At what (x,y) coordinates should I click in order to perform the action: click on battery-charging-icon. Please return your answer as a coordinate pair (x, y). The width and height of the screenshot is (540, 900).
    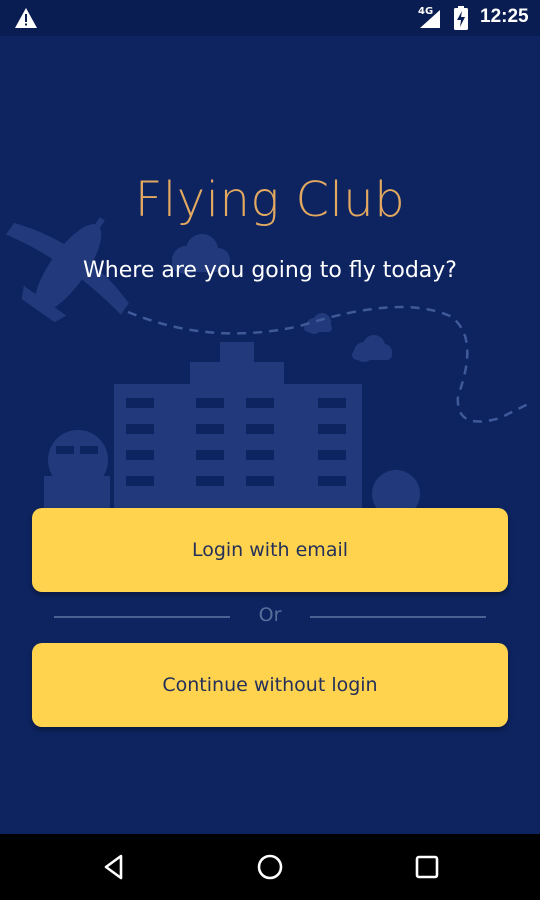
    Looking at the image, I should click on (461, 18).